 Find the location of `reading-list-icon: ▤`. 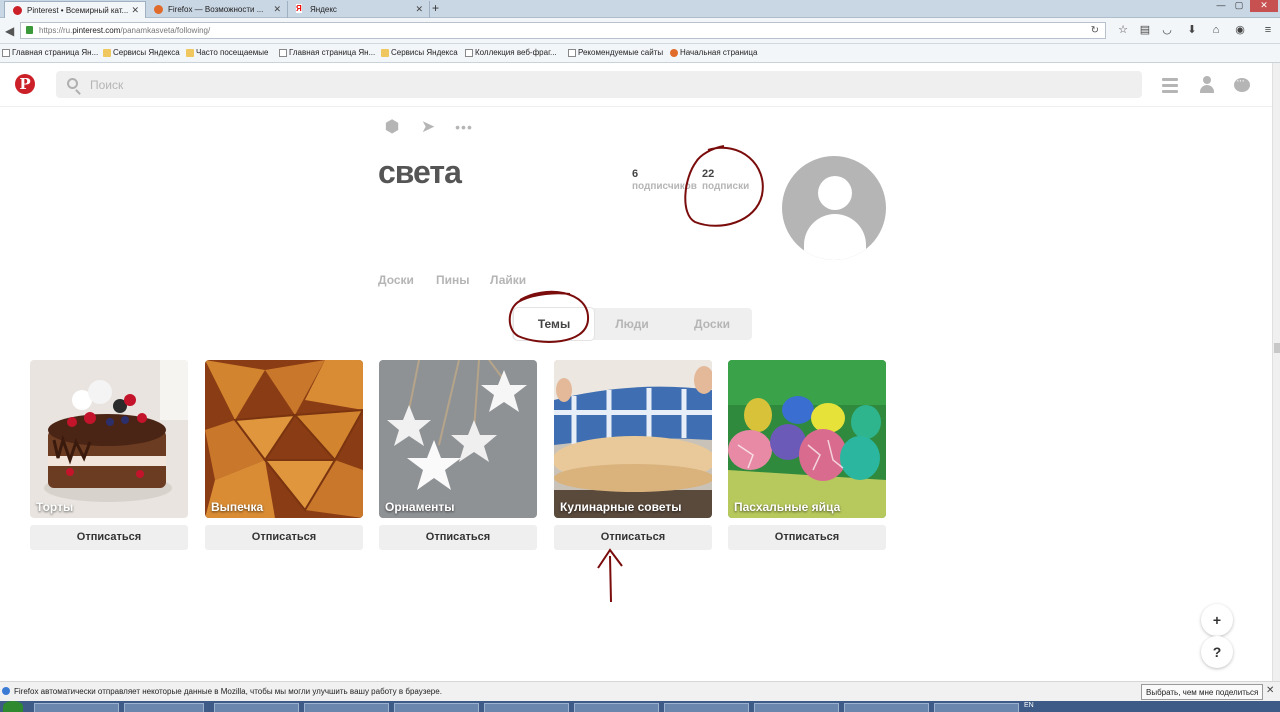

reading-list-icon: ▤ is located at coordinates (1145, 30).